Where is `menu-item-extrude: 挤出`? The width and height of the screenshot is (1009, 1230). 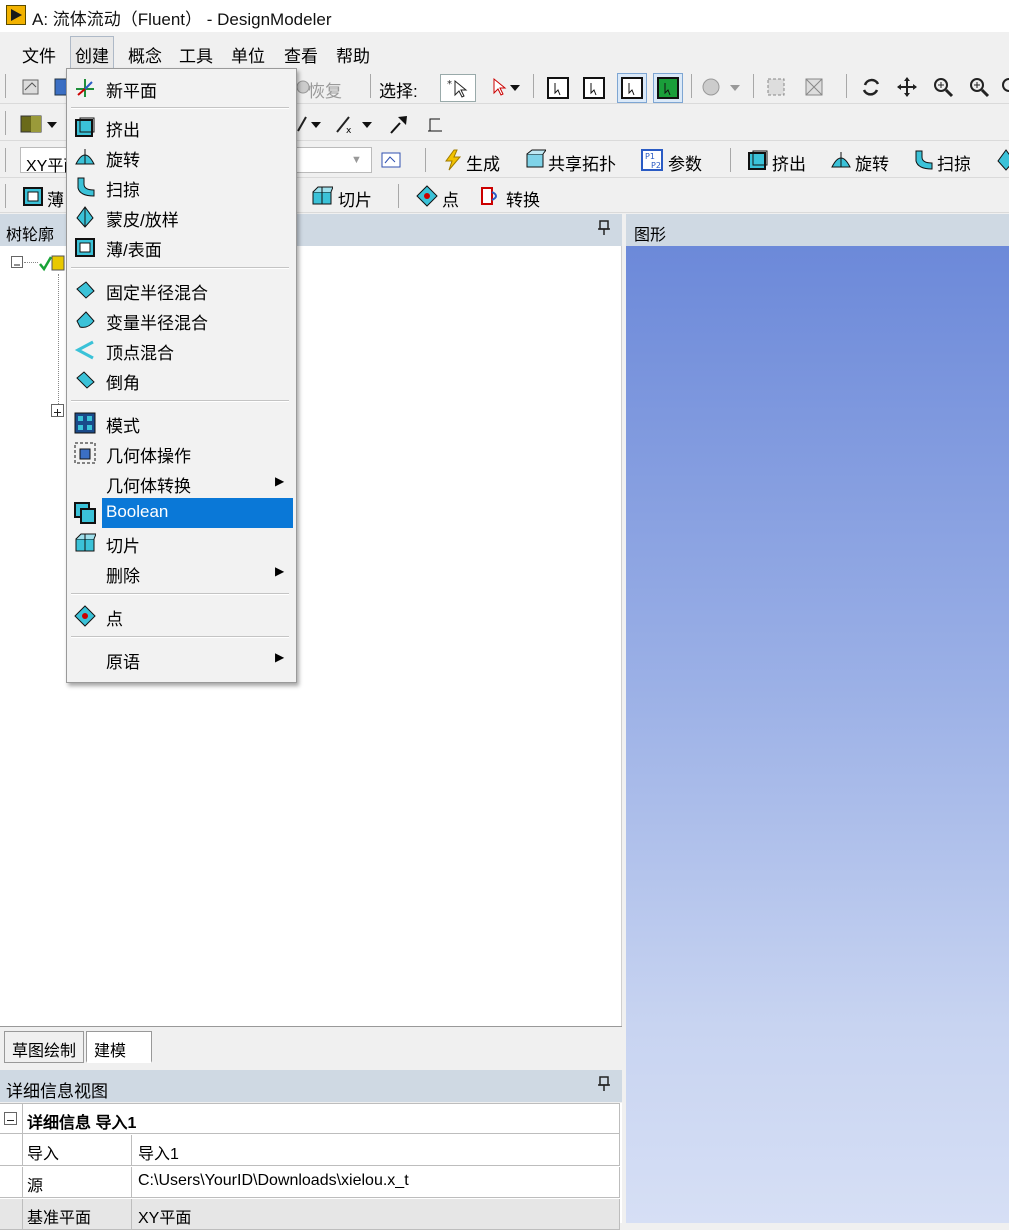 menu-item-extrude: 挤出 is located at coordinates (181, 127).